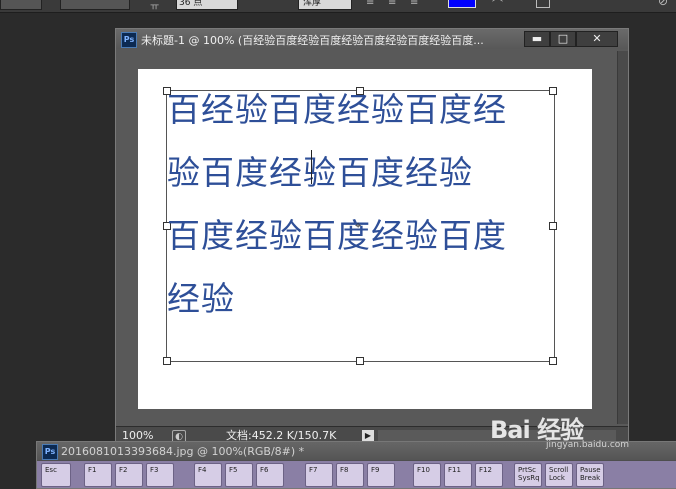 This screenshot has width=676, height=489. I want to click on key-f9: F9, so click(381, 475).